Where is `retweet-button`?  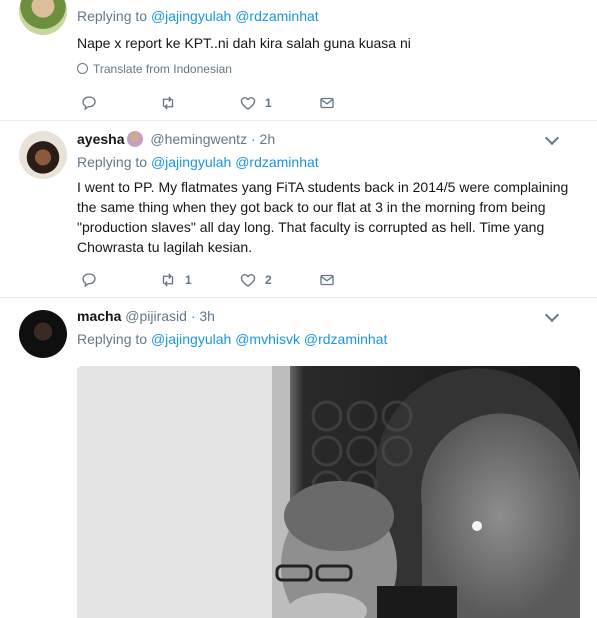 retweet-button is located at coordinates (172, 103).